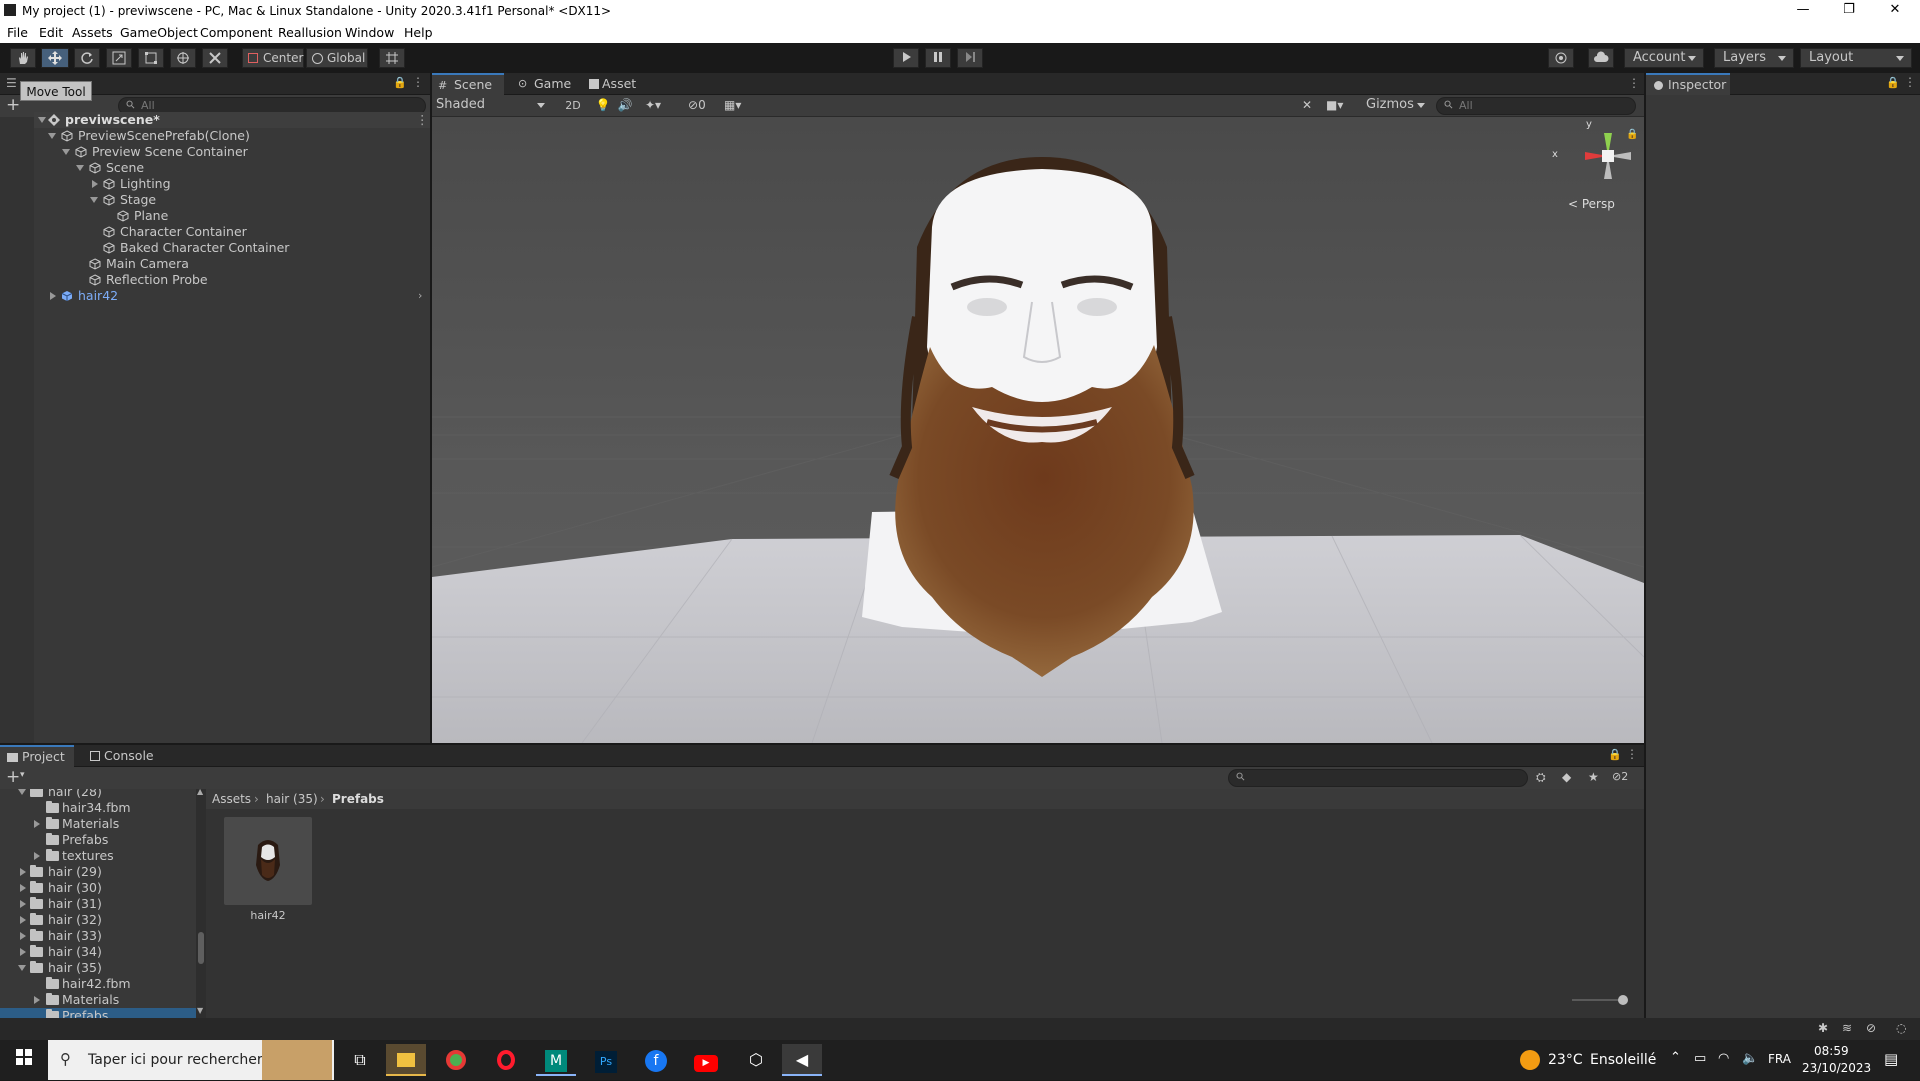  Describe the element at coordinates (506, 1060) in the screenshot. I see `opera-icon` at that location.